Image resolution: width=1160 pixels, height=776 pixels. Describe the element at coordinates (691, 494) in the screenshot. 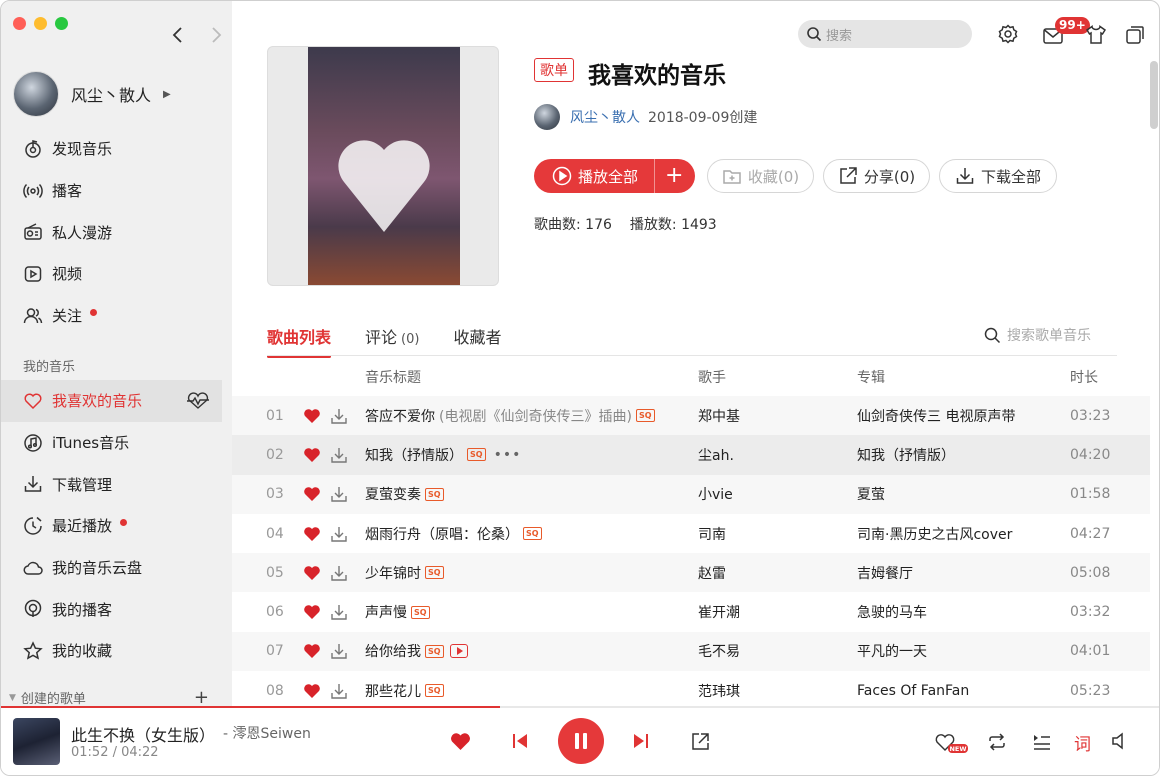

I see `table-row: 03 夏萤变奏 SQ 小vie 夏萤 01:58` at that location.